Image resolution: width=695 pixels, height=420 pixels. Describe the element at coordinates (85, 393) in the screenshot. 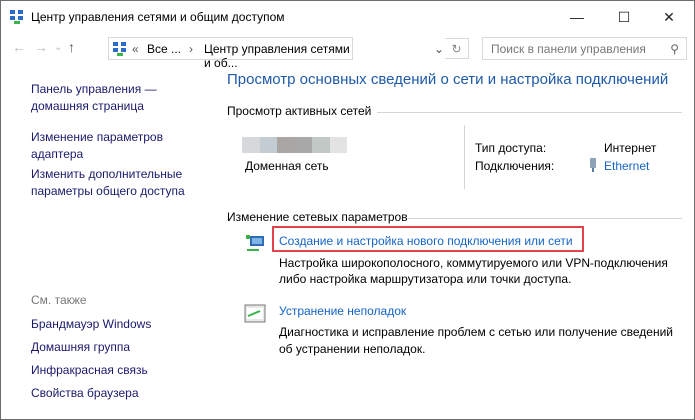

I see `sidebar-link-browser: Свойства браузера` at that location.